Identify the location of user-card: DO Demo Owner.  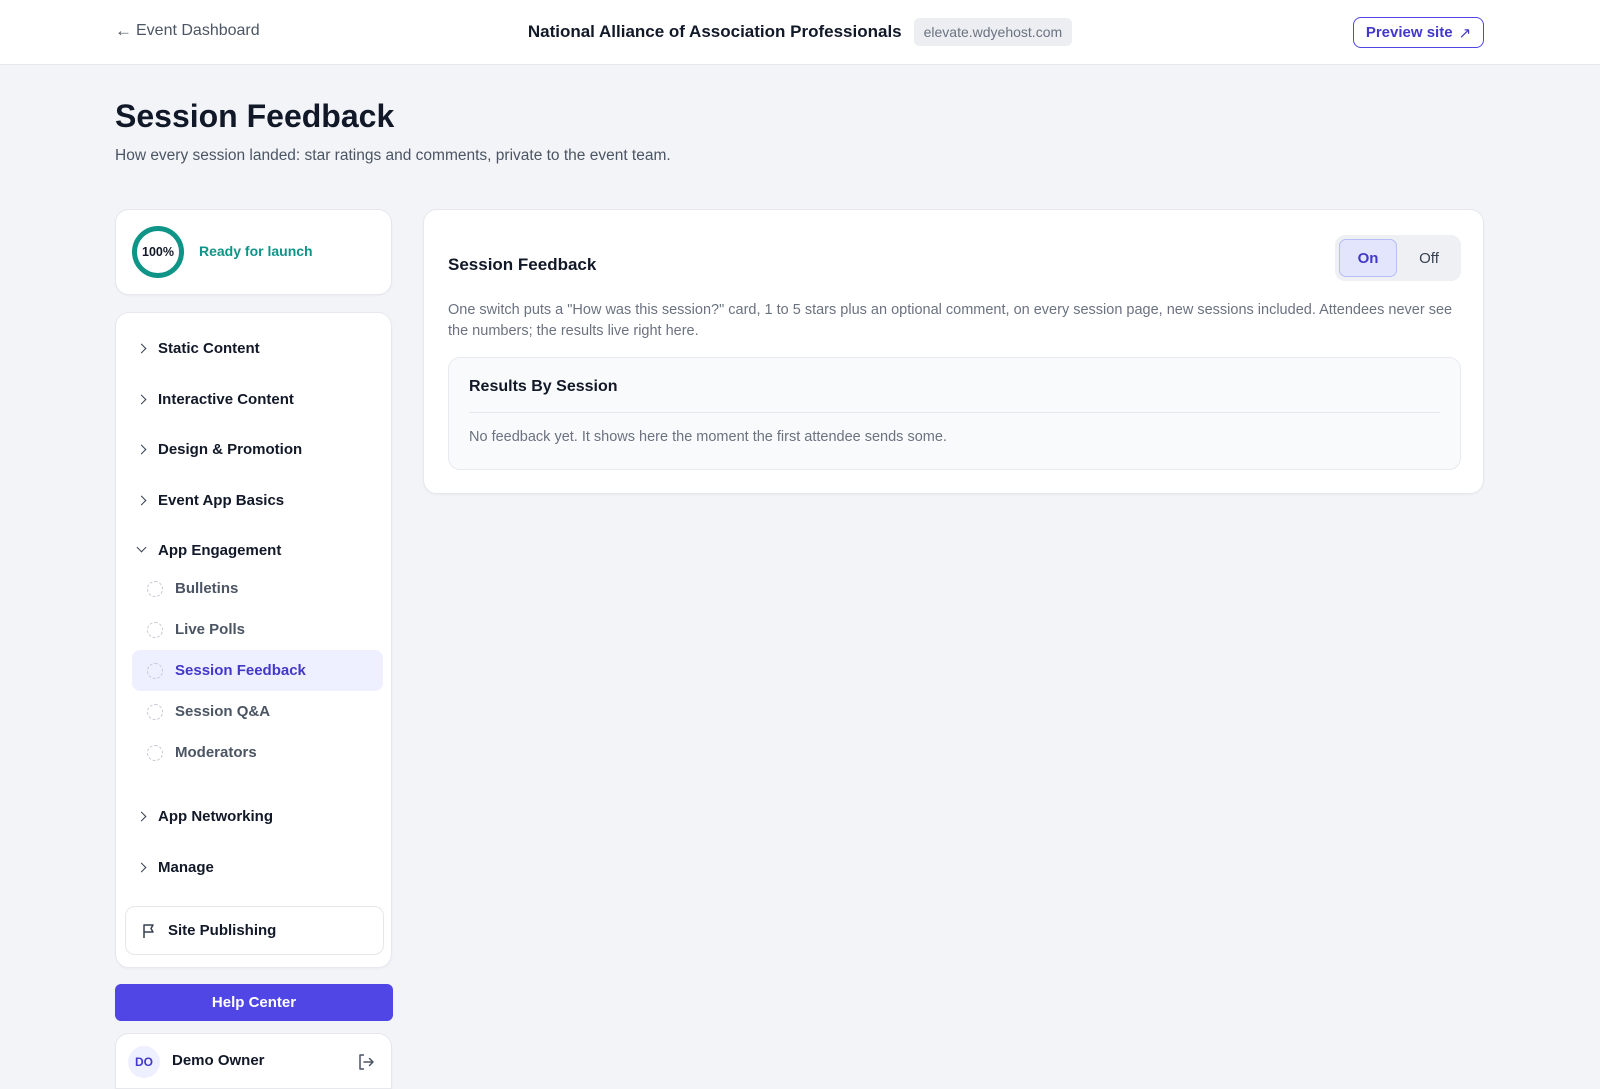
(253, 1061).